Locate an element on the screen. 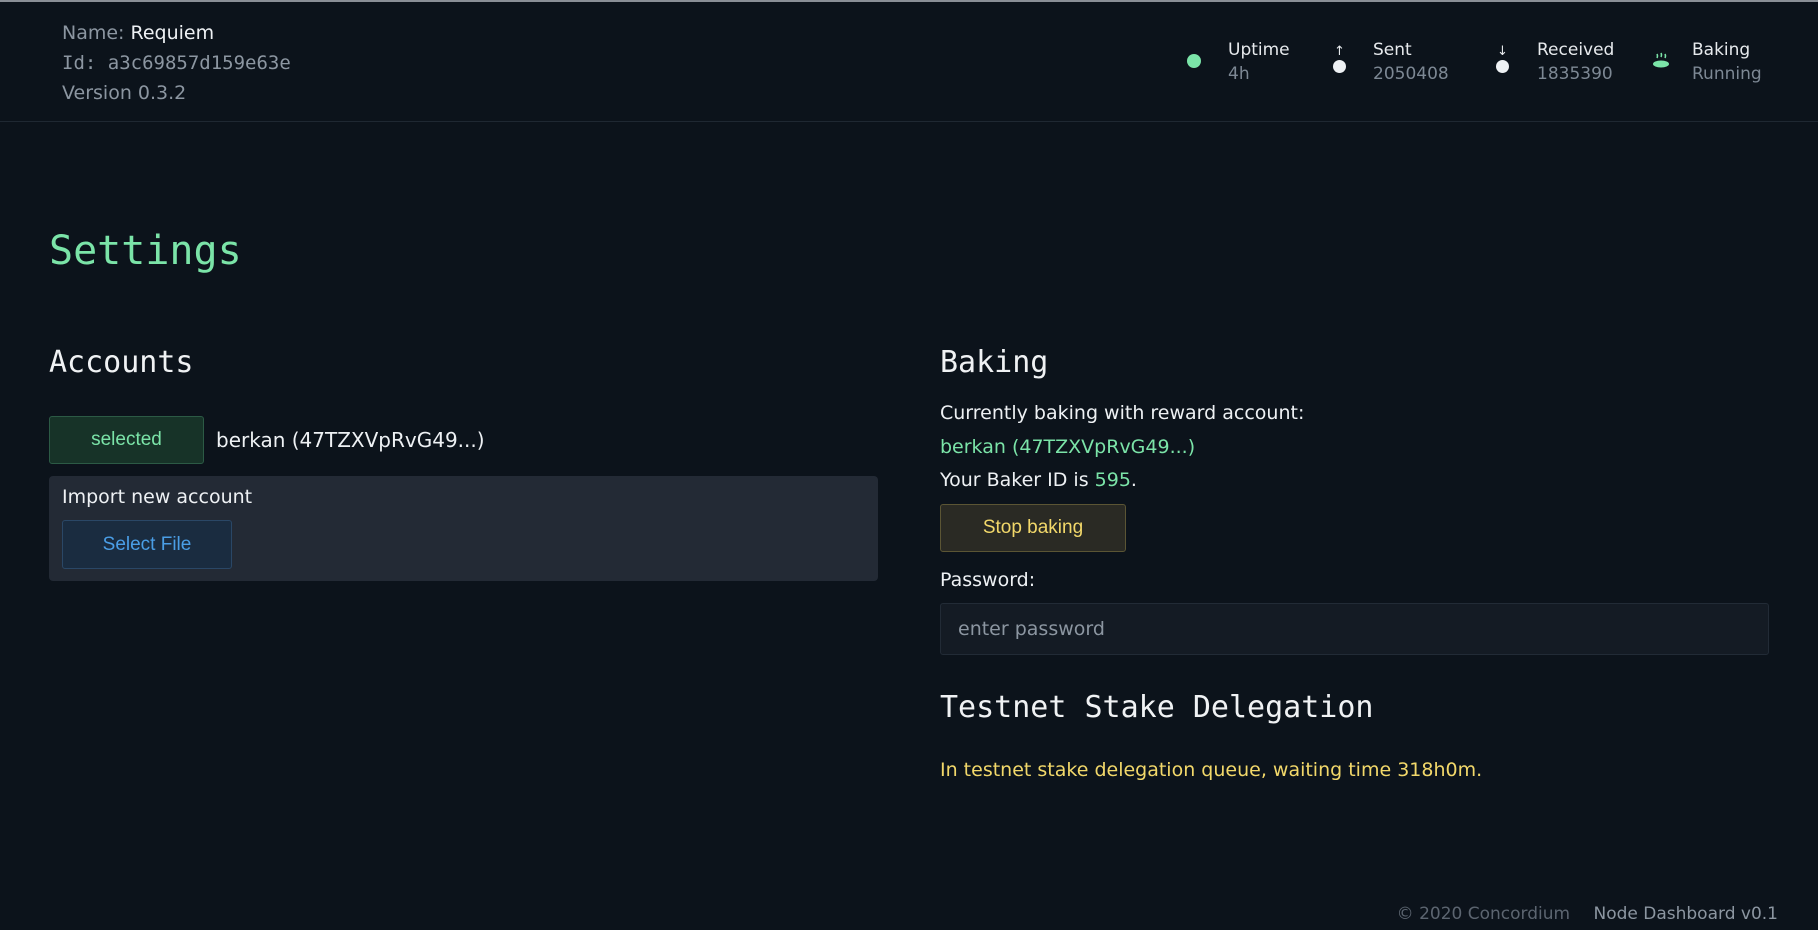 The width and height of the screenshot is (1818, 930). stat-uptime-label: Uptime is located at coordinates (1259, 50).